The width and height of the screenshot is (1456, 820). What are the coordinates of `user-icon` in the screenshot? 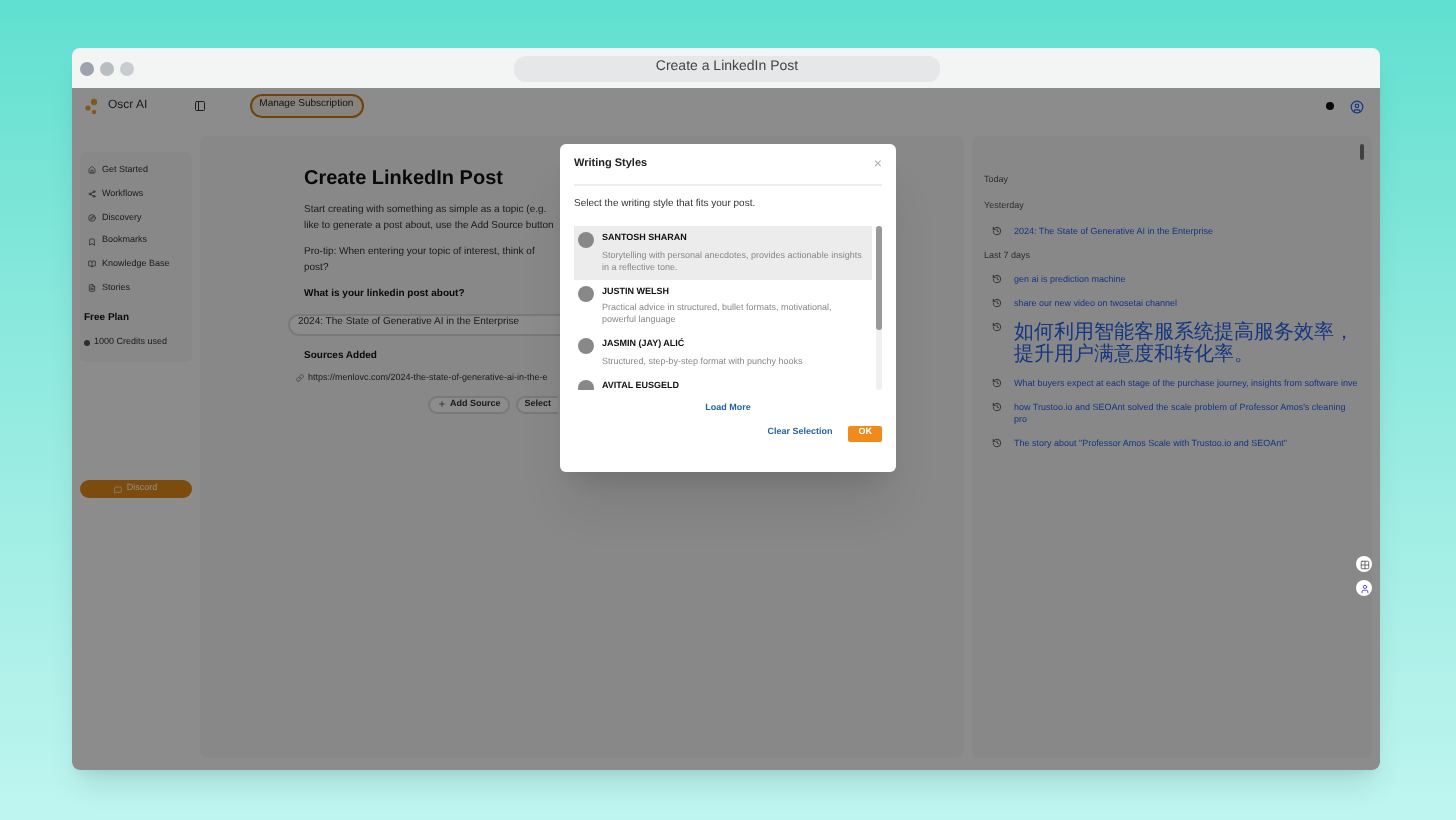 It's located at (1357, 106).